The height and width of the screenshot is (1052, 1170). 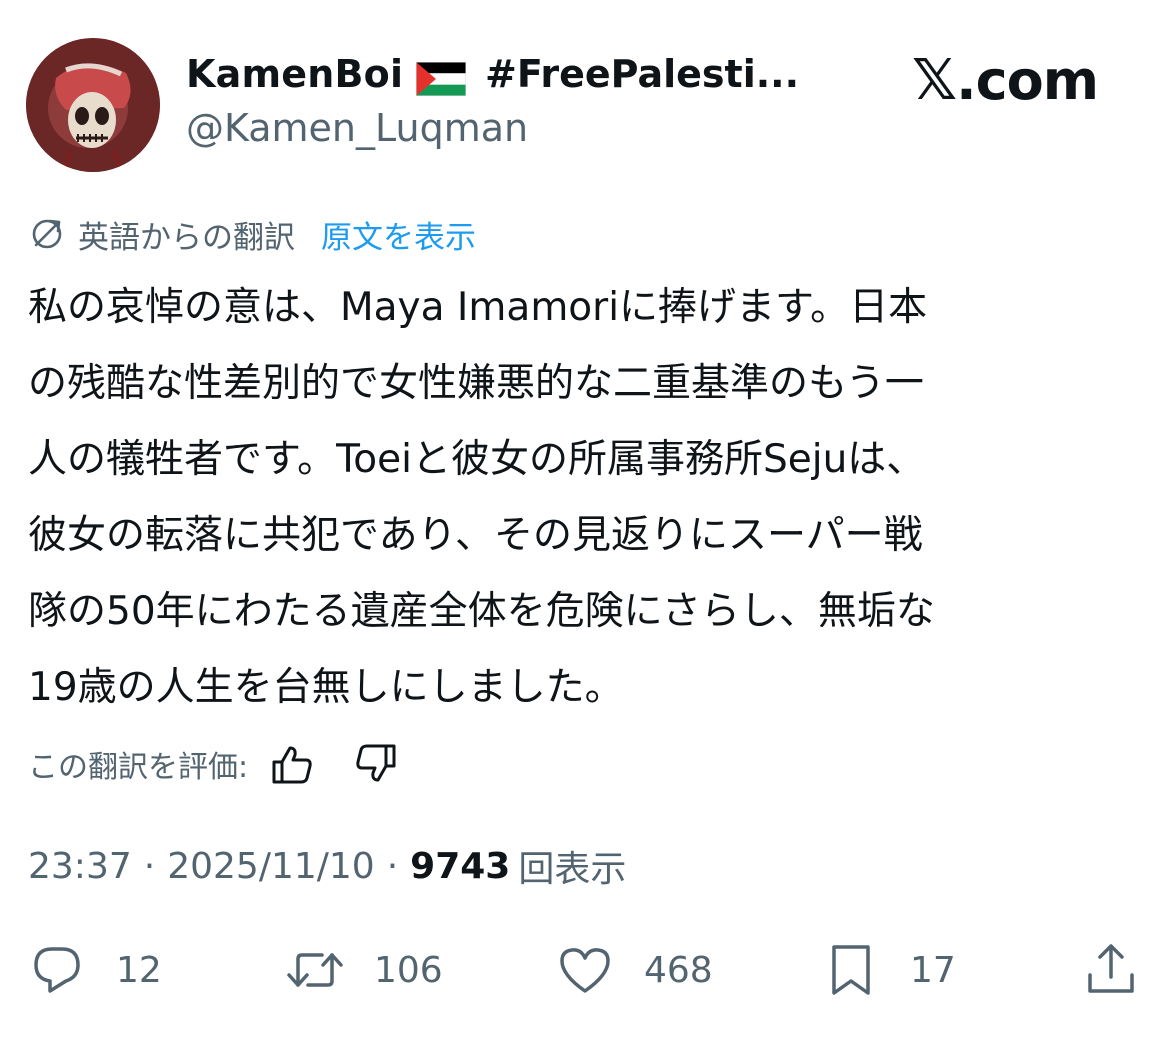 What do you see at coordinates (460, 866) in the screenshot?
I see `views-count: 9743` at bounding box center [460, 866].